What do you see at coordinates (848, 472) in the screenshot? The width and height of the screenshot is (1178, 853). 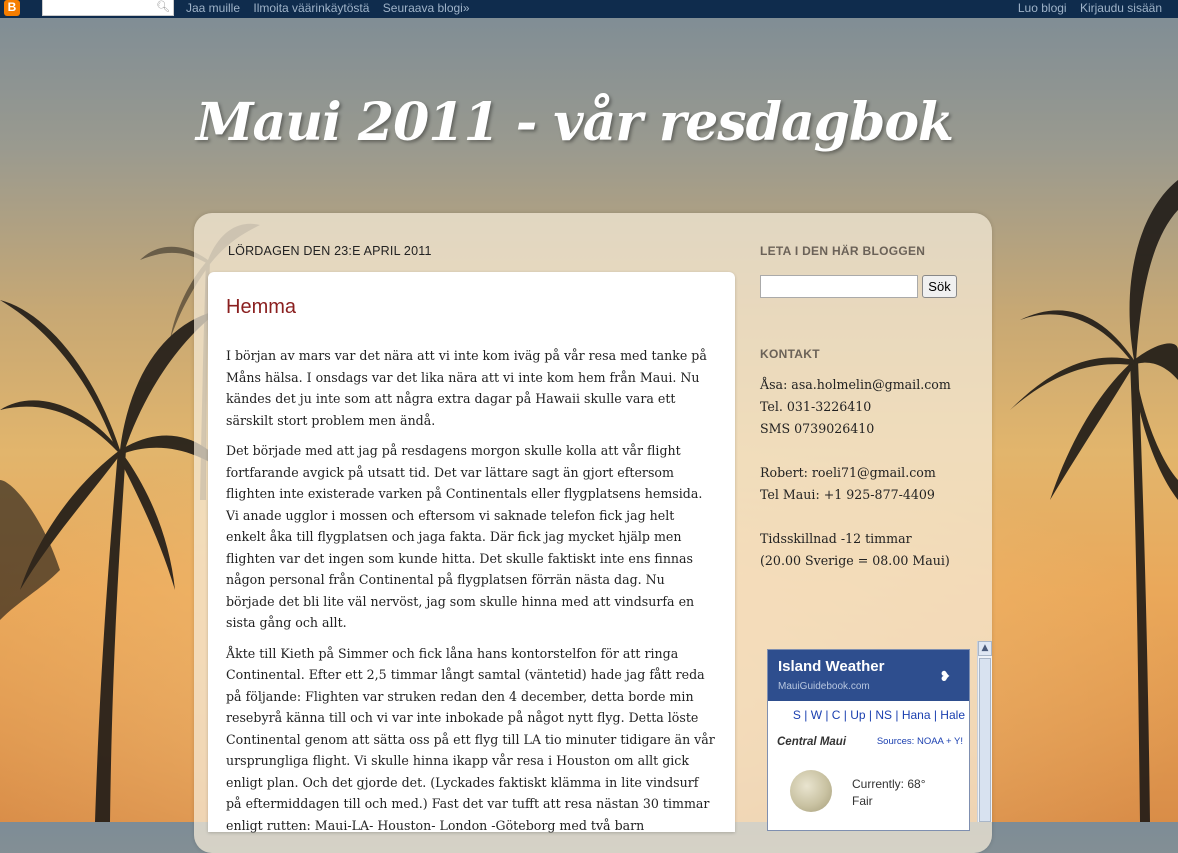 I see `contact-line: Robert: roeli71@gmail.com` at bounding box center [848, 472].